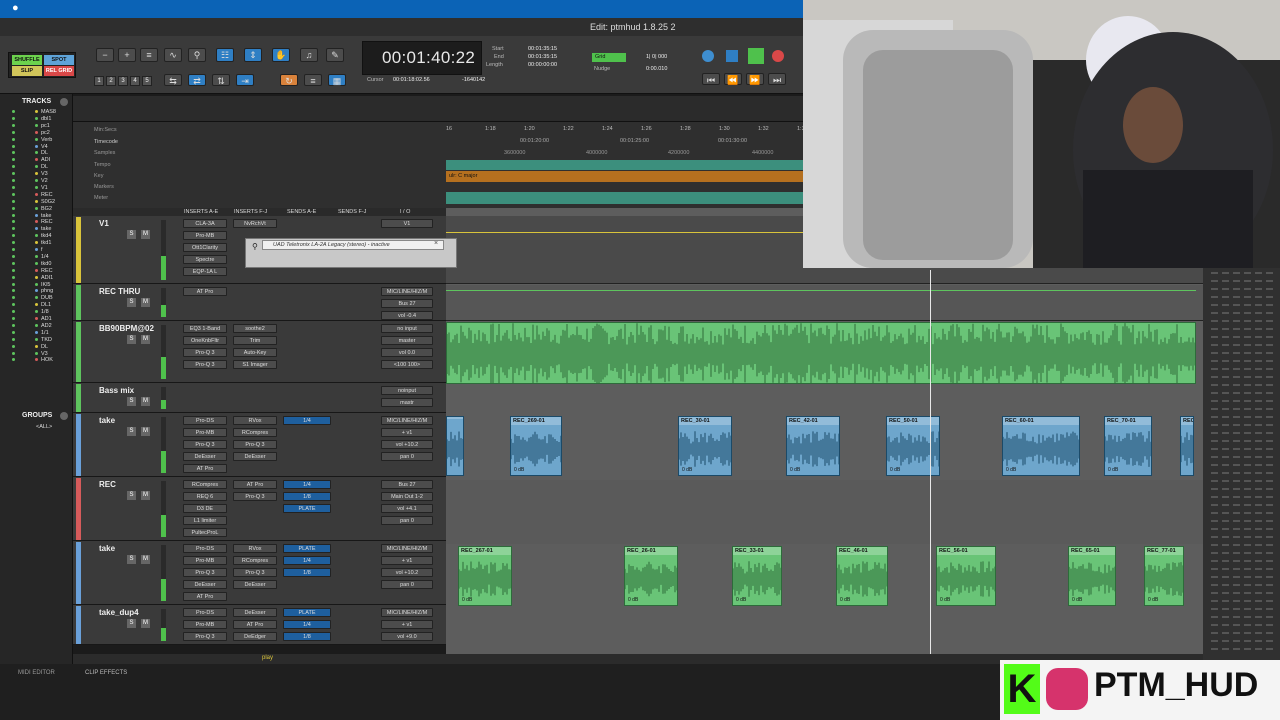 This screenshot has width=1280, height=720. I want to click on tab-clip-effects: CLIP EFFECTS, so click(106, 673).